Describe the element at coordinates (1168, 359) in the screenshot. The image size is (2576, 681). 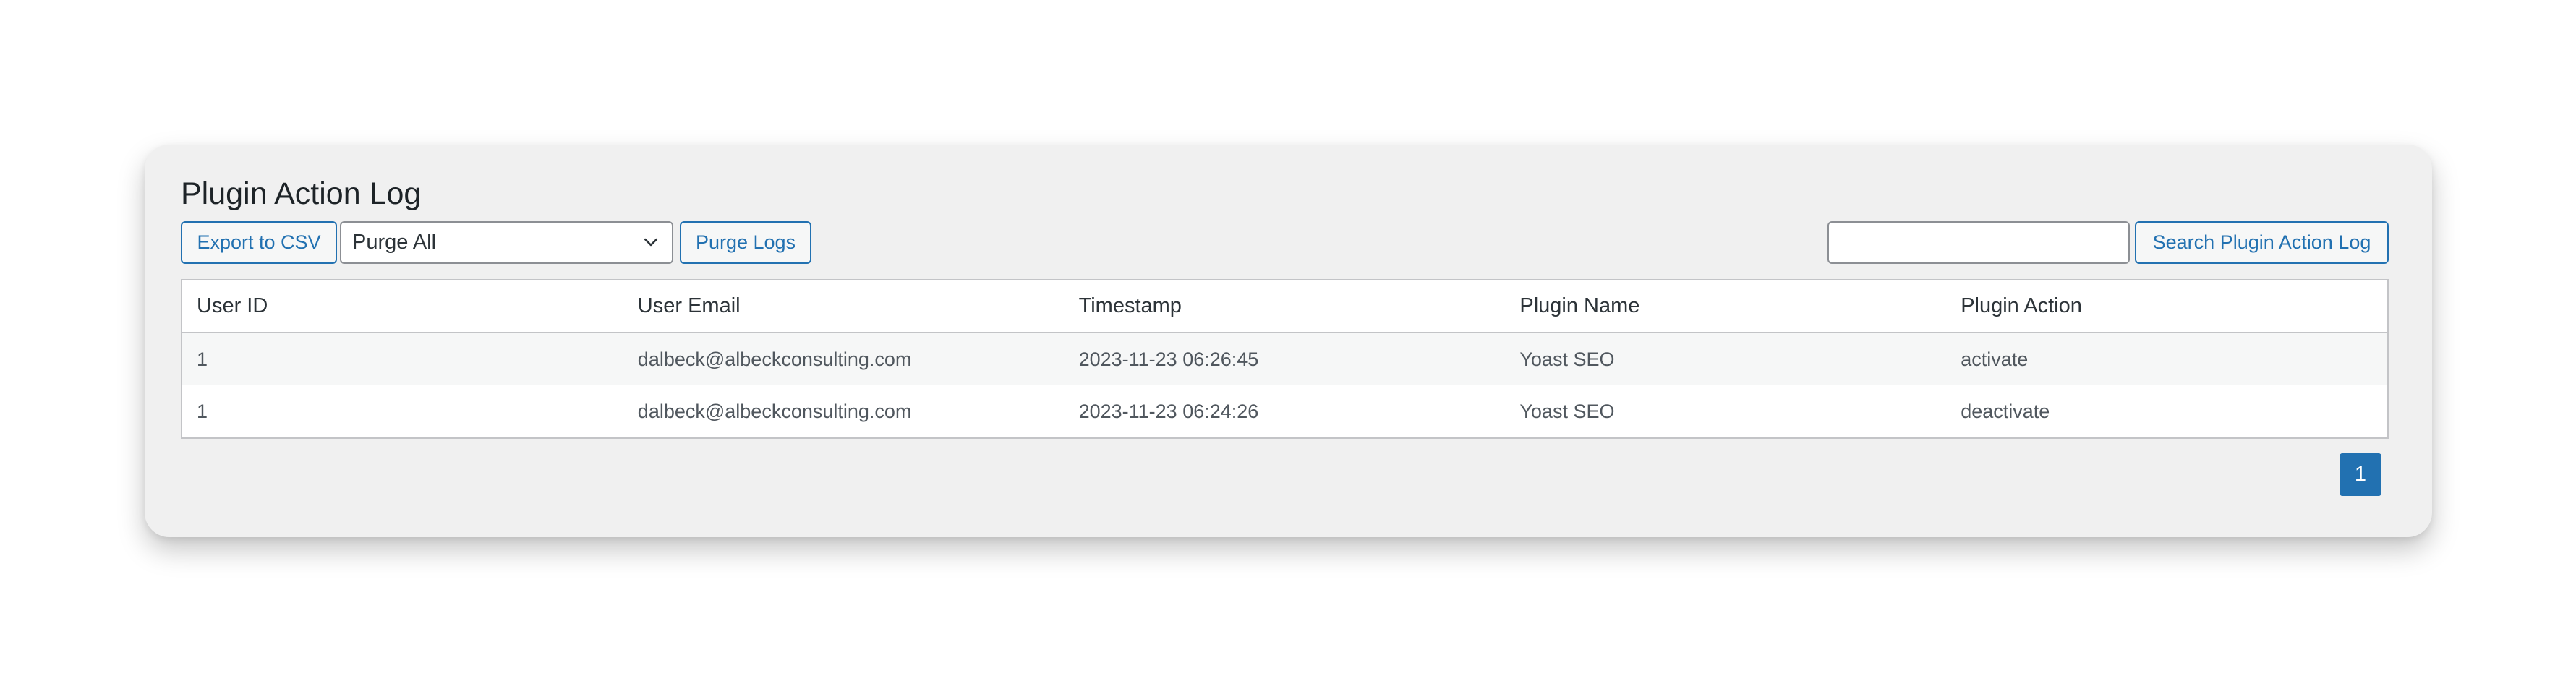
I see `cell-timestamp: 2023-11-23 06:26:45` at that location.